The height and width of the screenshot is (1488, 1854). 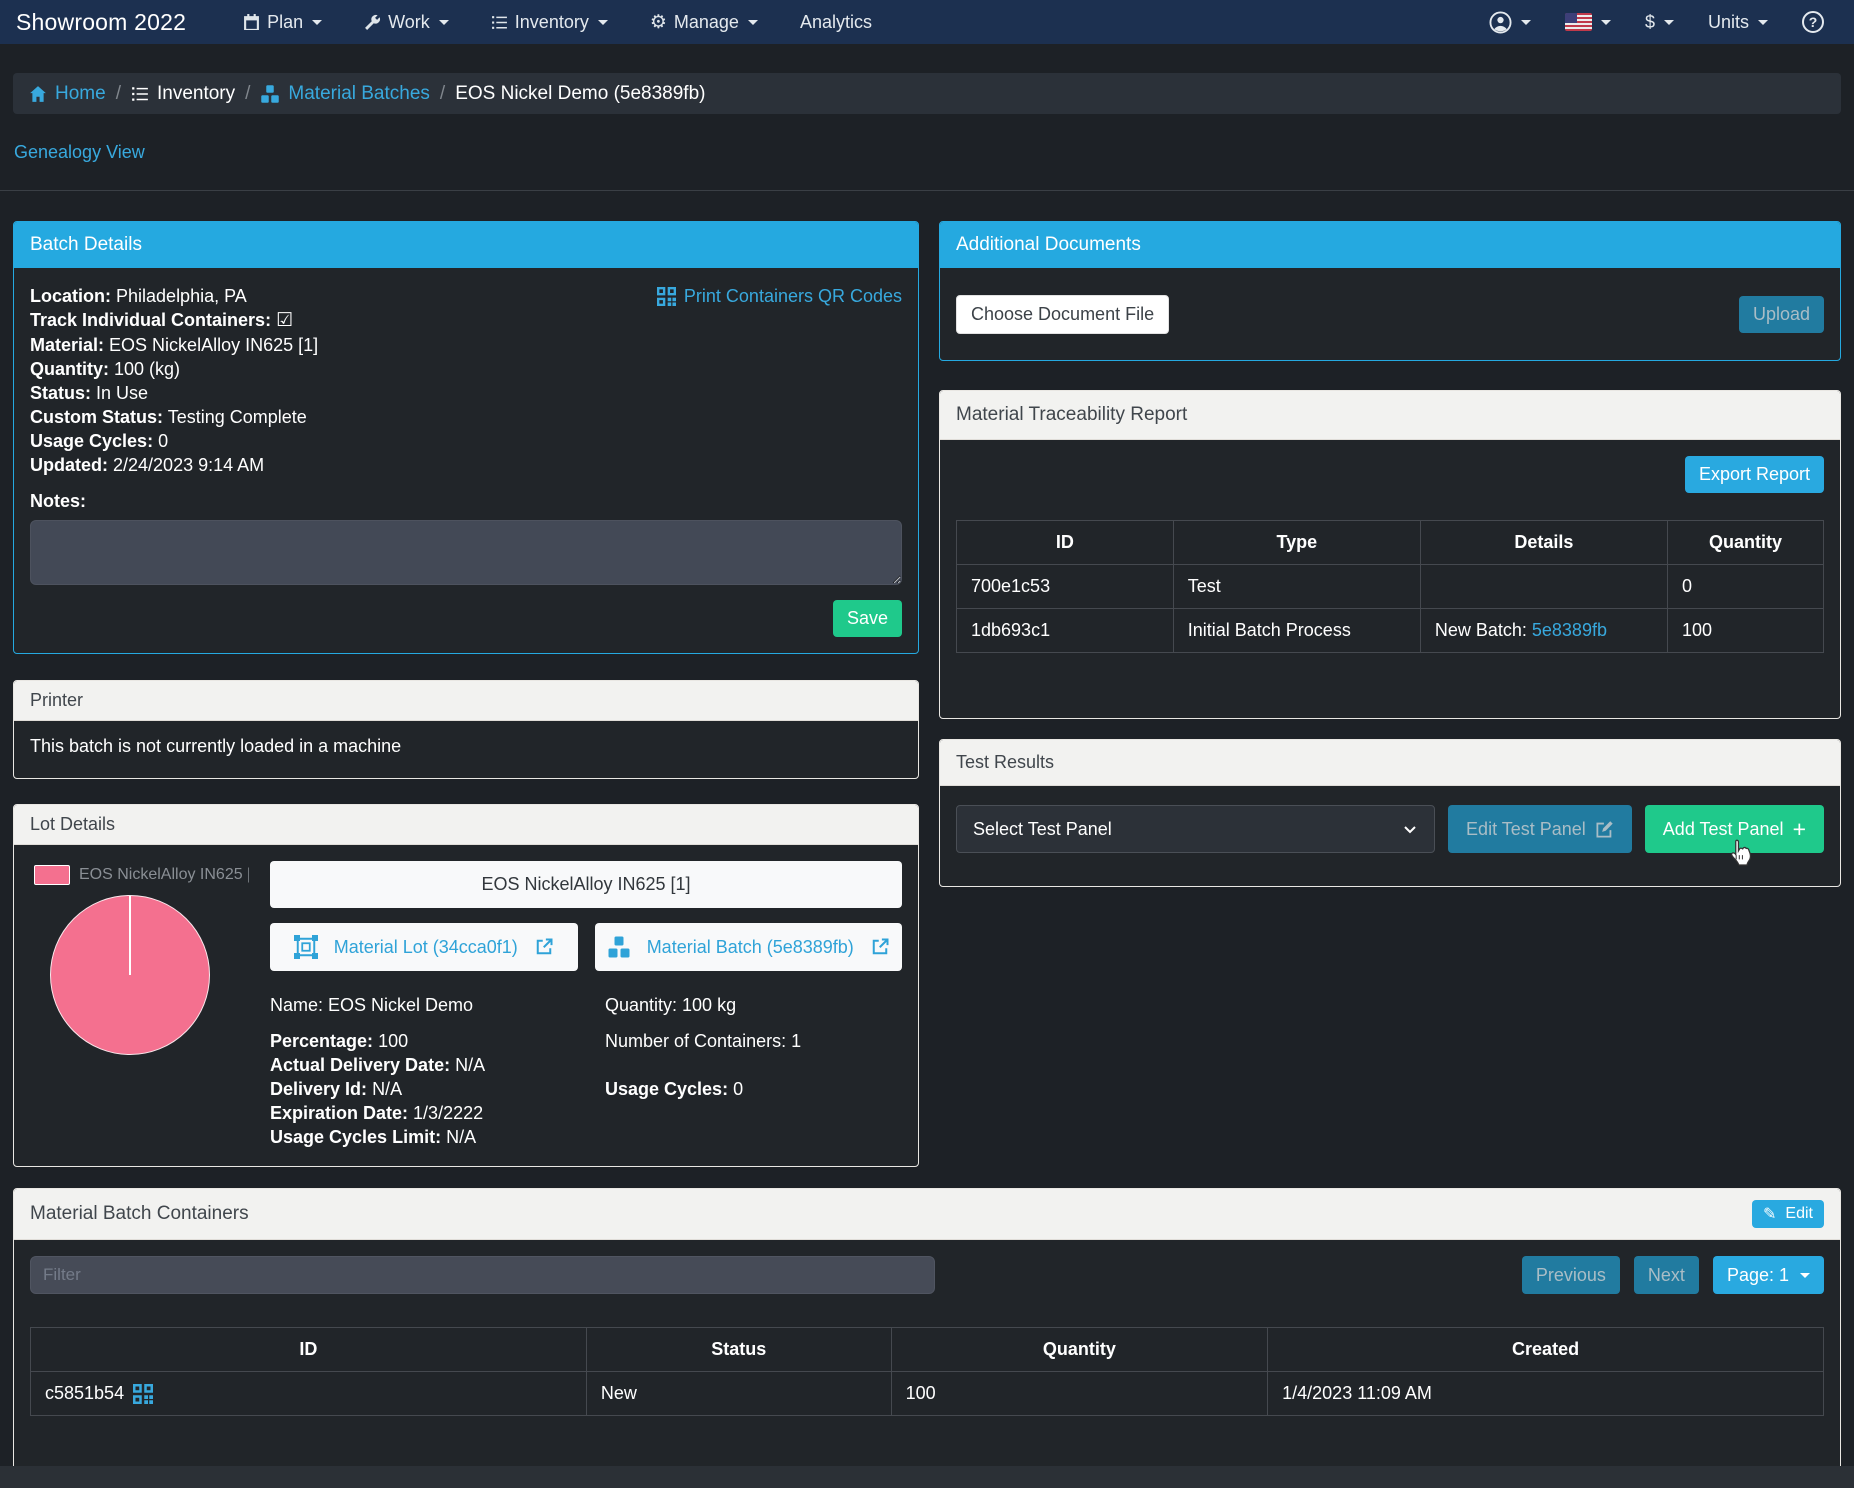 I want to click on material-lot-button: Material Lot (34cca0f1), so click(x=424, y=947).